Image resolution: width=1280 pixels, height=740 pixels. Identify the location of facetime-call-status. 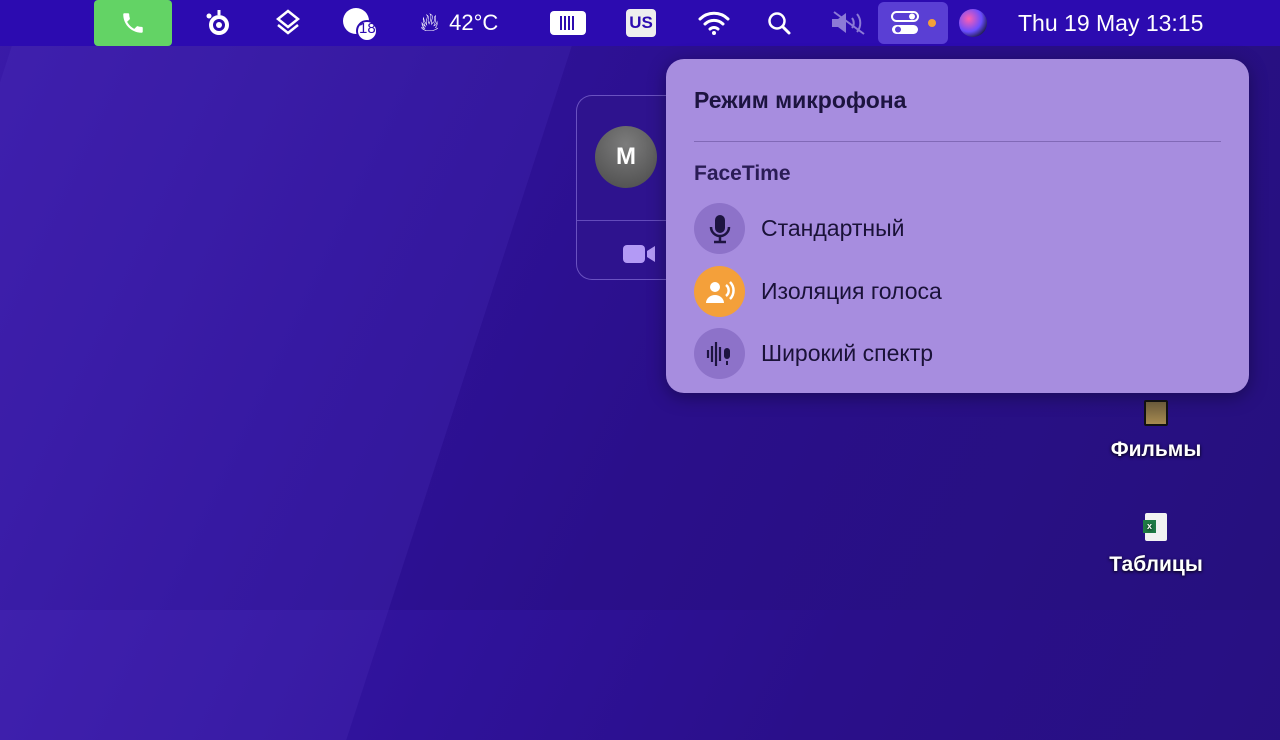
(133, 23).